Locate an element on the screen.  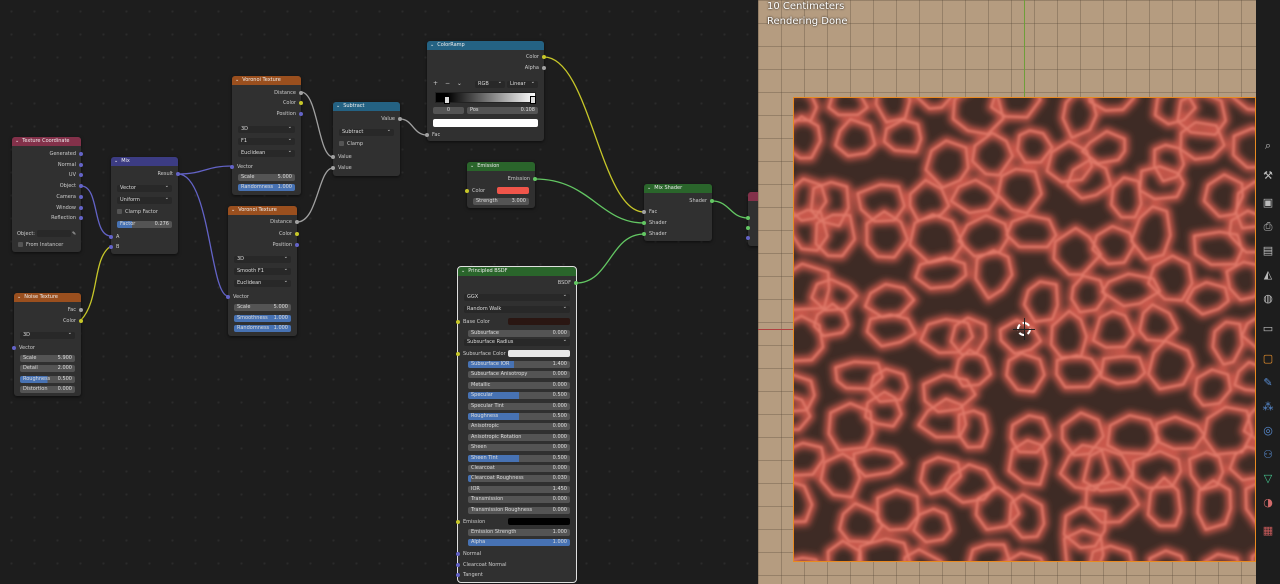
factor-mode-dropdown: Uniform is located at coordinates (144, 199).